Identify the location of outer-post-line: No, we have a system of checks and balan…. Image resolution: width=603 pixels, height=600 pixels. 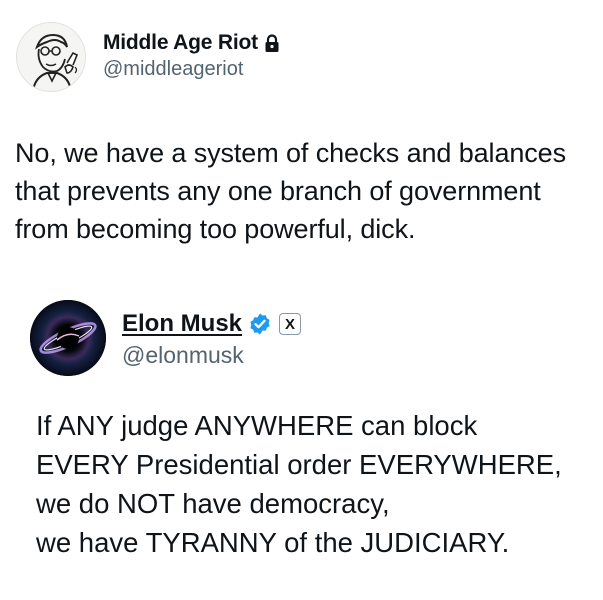
(290, 153).